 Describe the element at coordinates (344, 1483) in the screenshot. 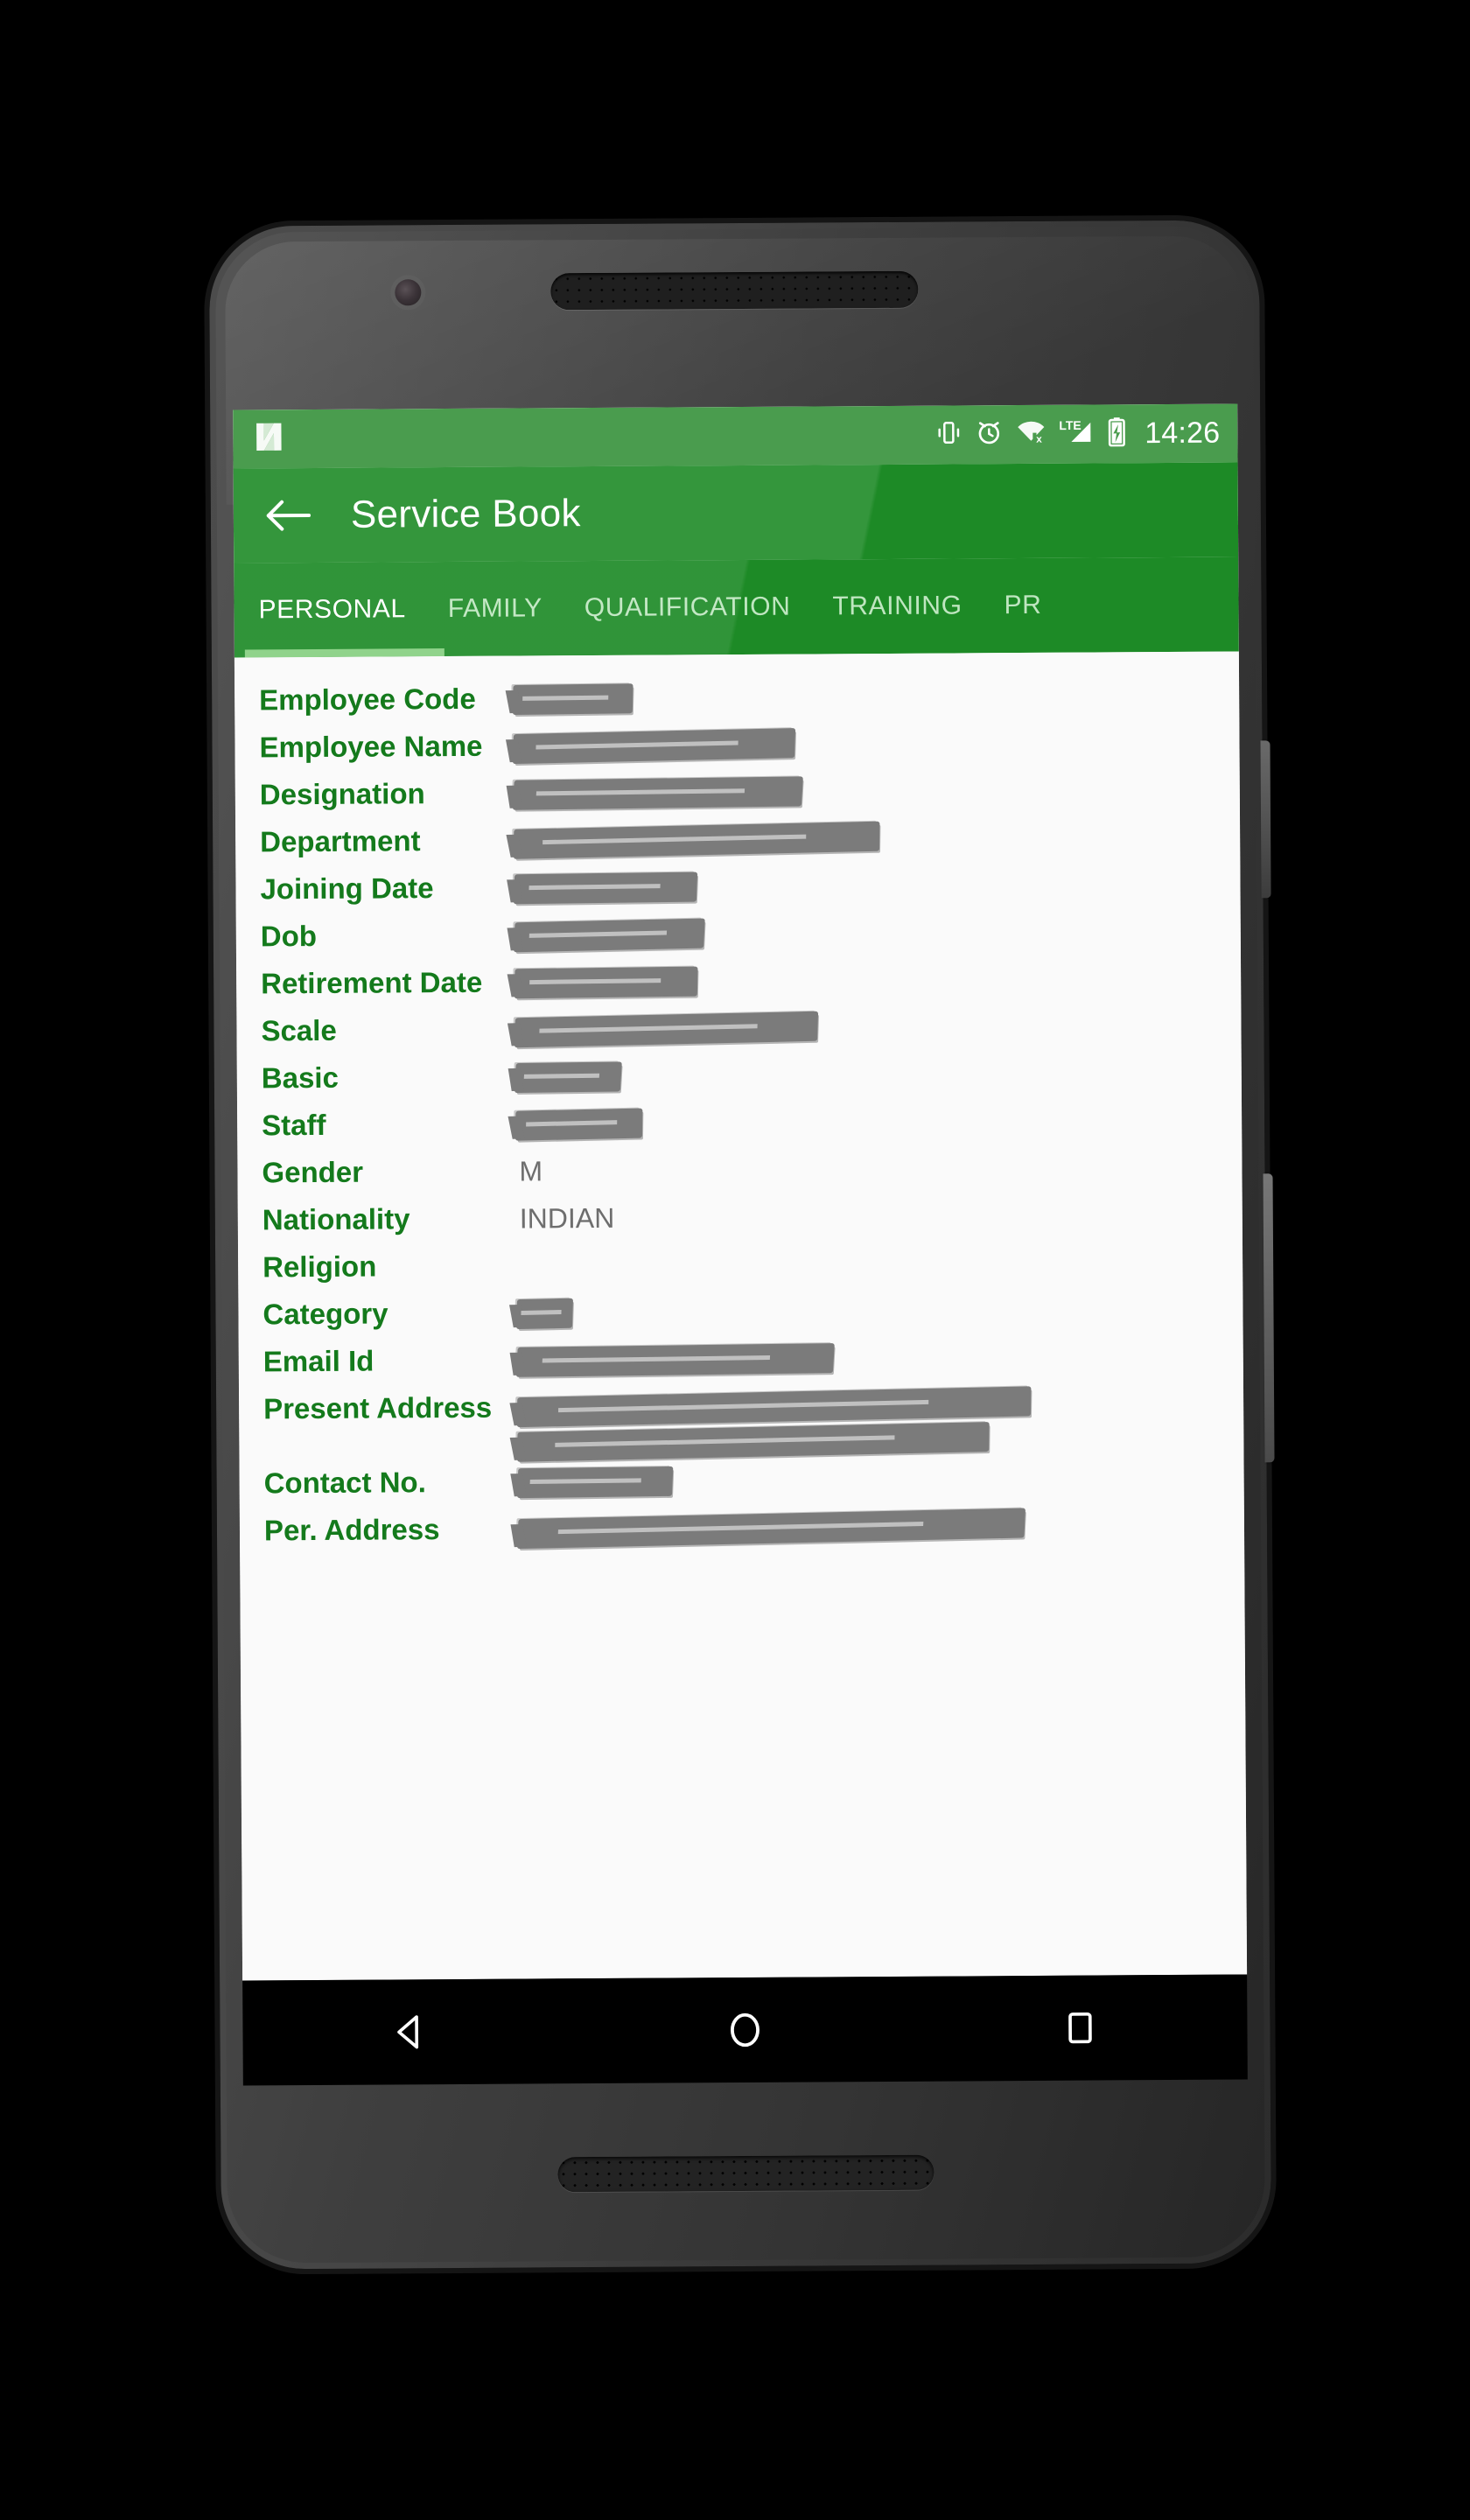

I see `field-label: Contact No.` at that location.